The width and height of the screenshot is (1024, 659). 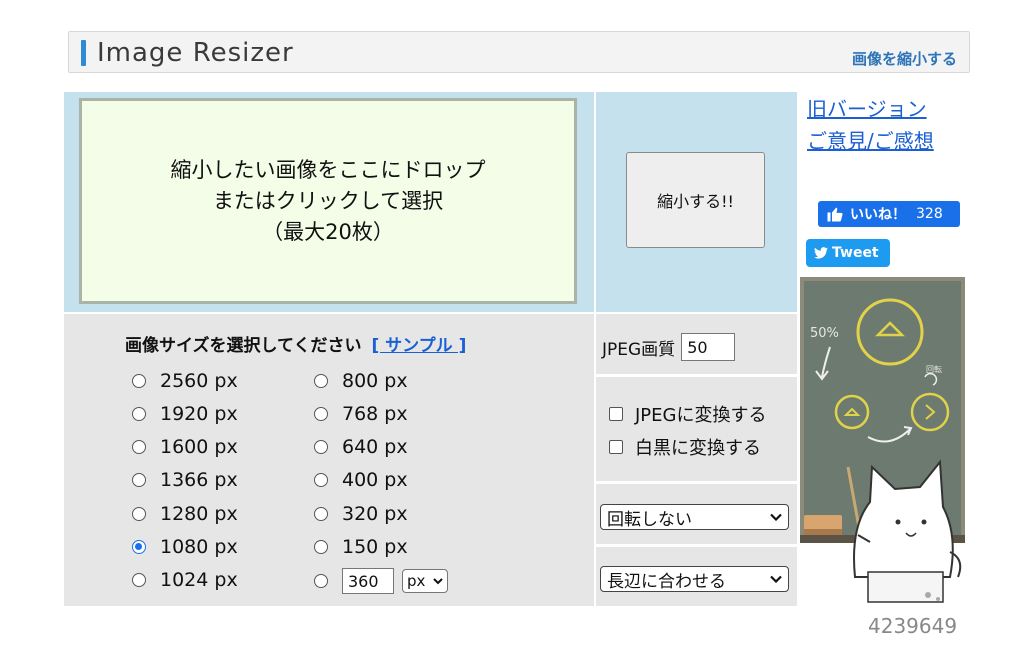 I want to click on jpeg-quality-label: JPEG画質, so click(x=639, y=349).